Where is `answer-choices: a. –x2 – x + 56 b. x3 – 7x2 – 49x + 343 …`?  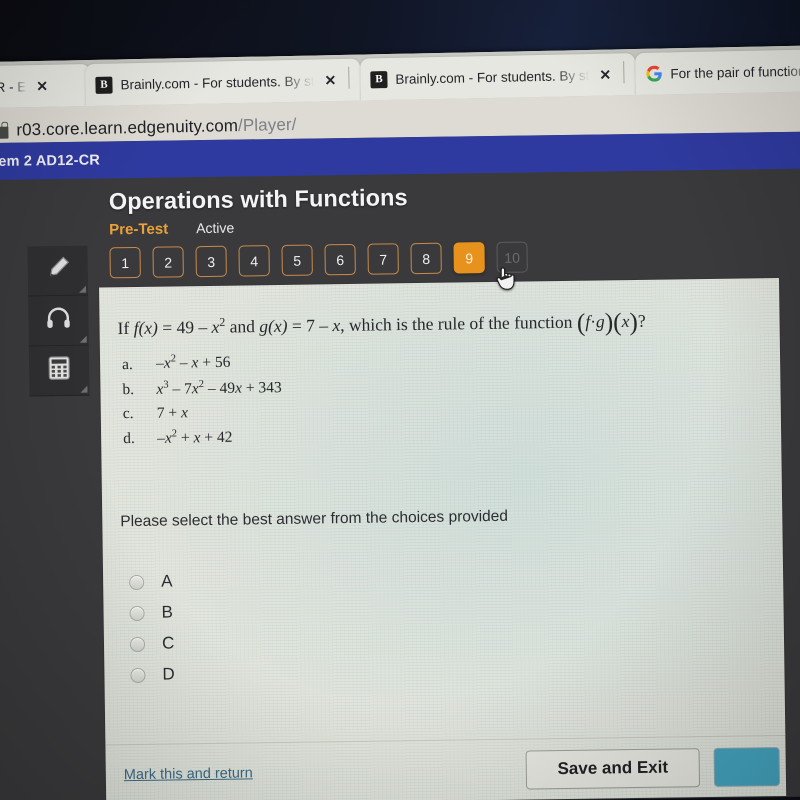 answer-choices: a. –x2 – x + 56 b. x3 – 7x2 – 49x + 343 … is located at coordinates (438, 397).